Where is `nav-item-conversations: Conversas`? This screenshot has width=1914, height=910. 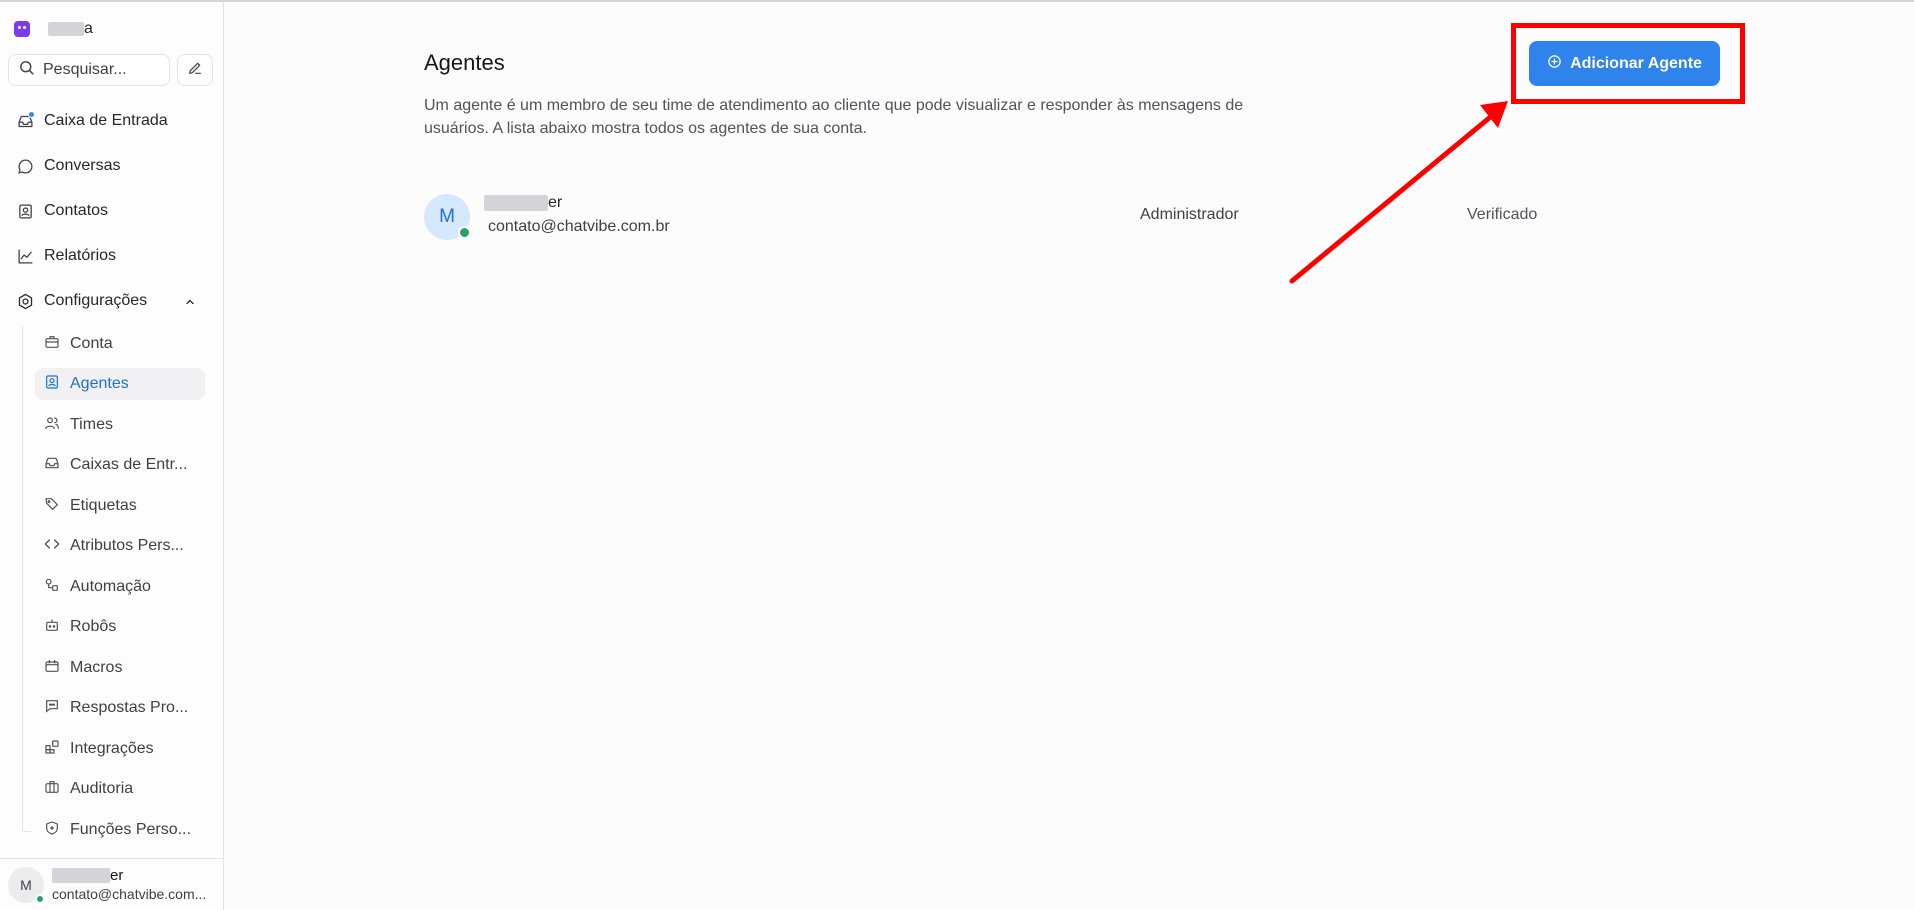 nav-item-conversations: Conversas is located at coordinates (114, 166).